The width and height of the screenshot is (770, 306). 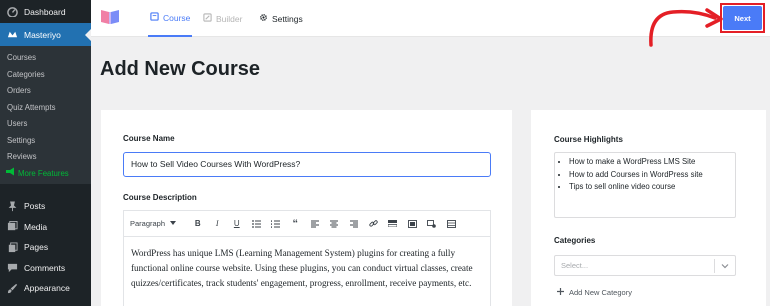 What do you see at coordinates (110, 16) in the screenshot?
I see `masteriyo-logo-icon` at bounding box center [110, 16].